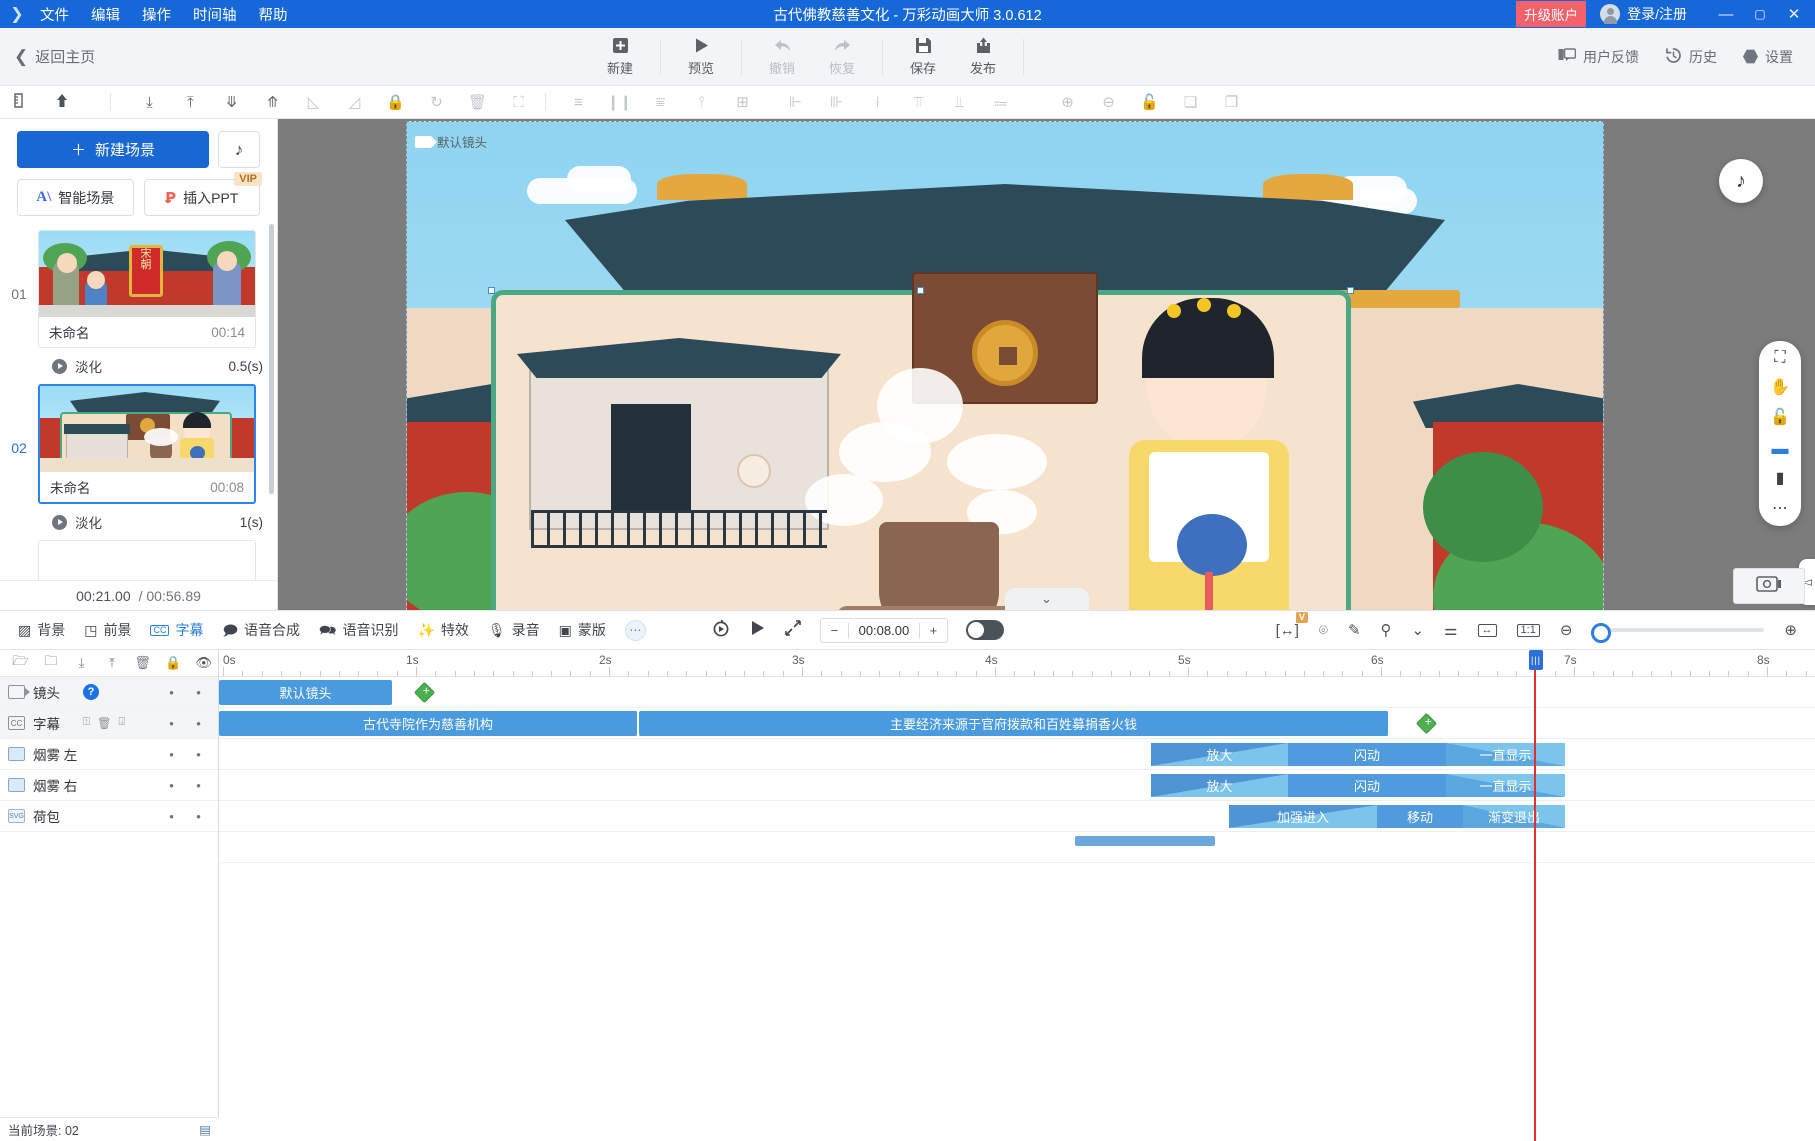  Describe the element at coordinates (1769, 586) in the screenshot. I see `screenshot-button` at that location.